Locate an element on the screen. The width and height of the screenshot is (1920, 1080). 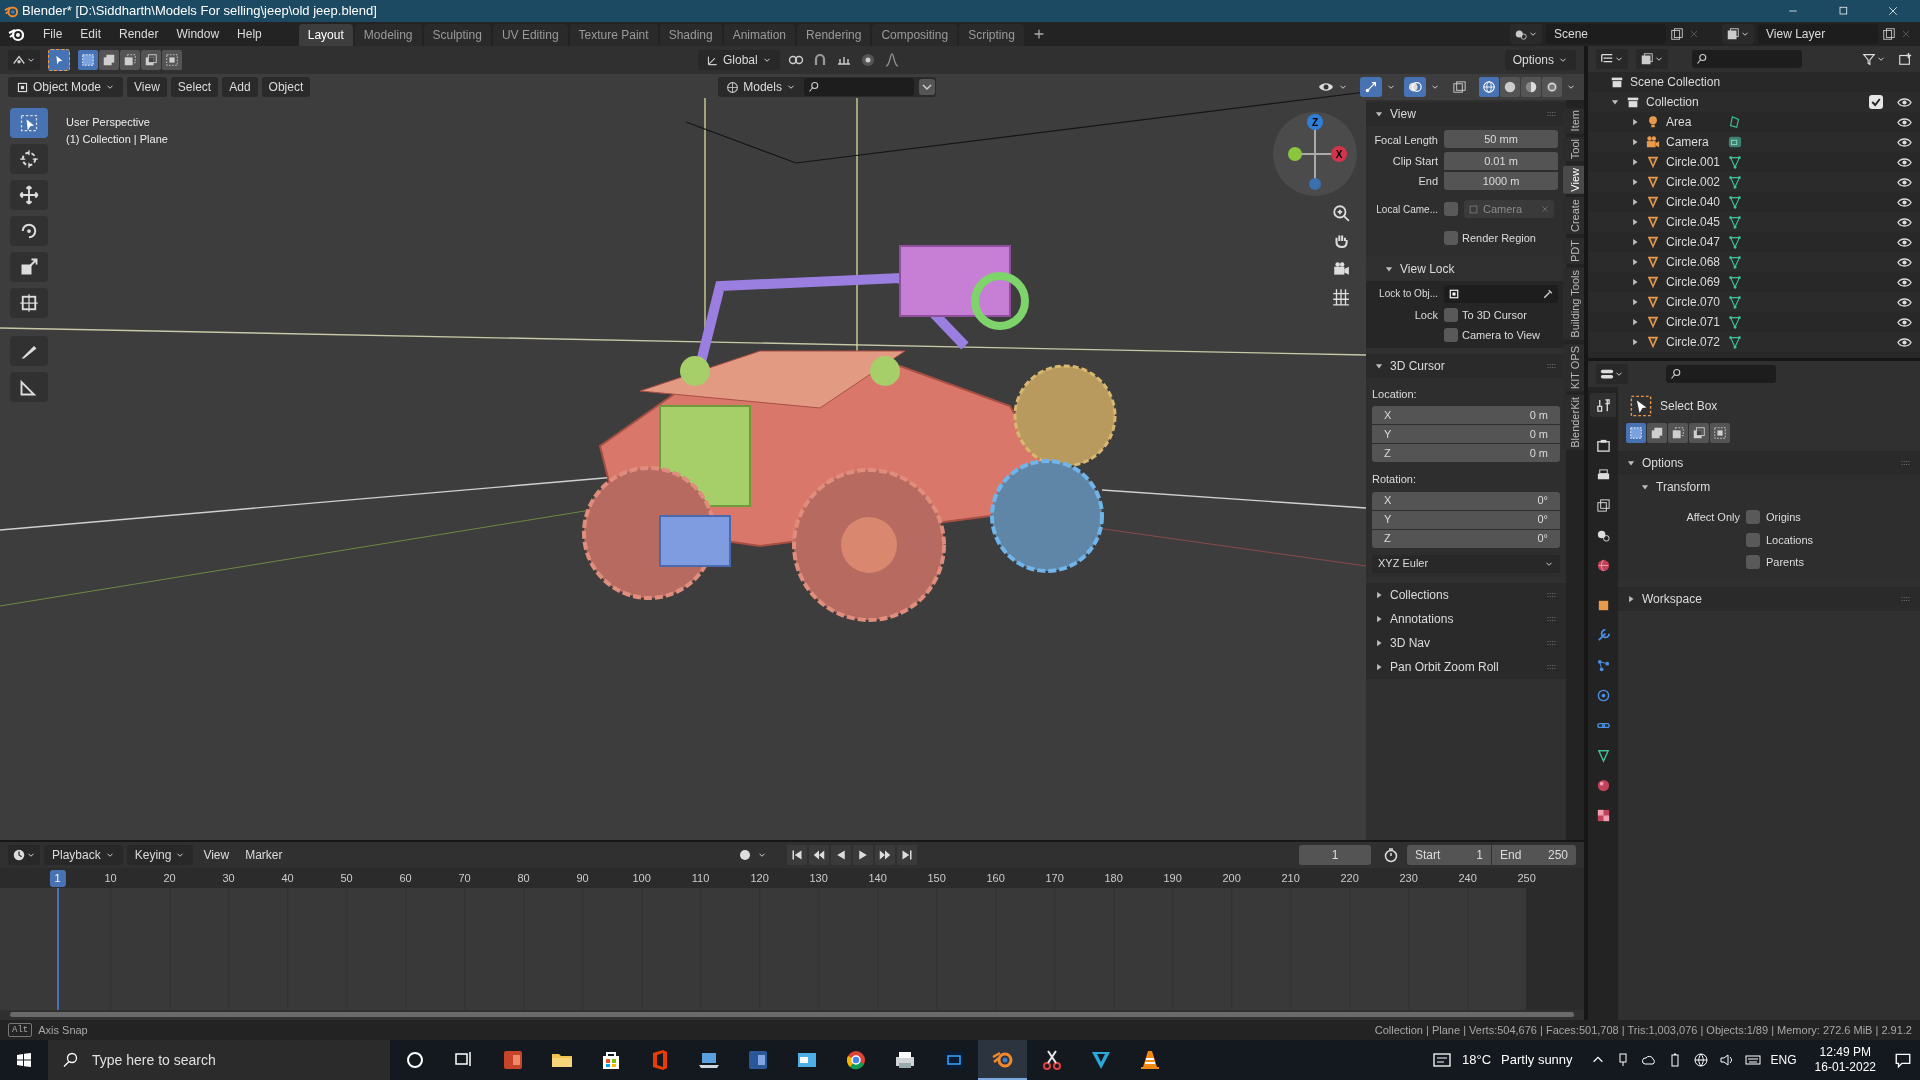
workspace-tab: Compositing is located at coordinates (915, 35).